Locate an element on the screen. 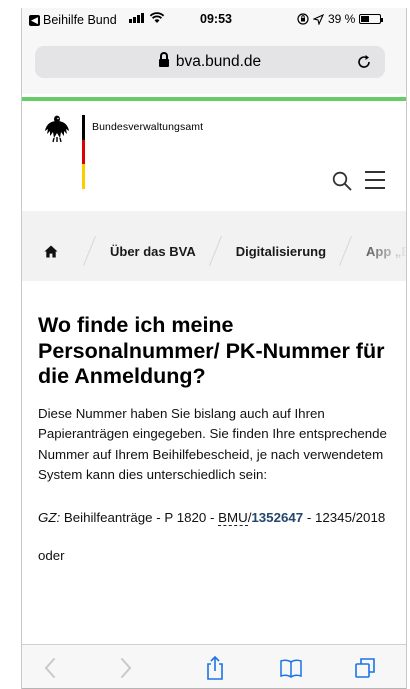 Image resolution: width=410 pixels, height=689 pixels. breadcrumb-item-digitalisierung: Digitalisierung is located at coordinates (281, 251).